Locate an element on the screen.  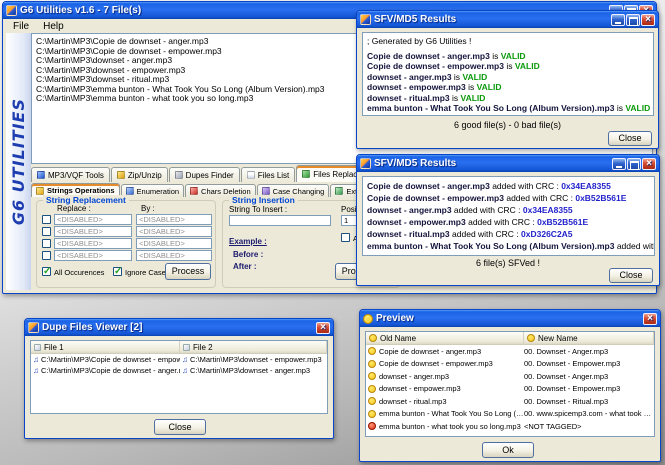
append-checkbox is located at coordinates (345, 237).